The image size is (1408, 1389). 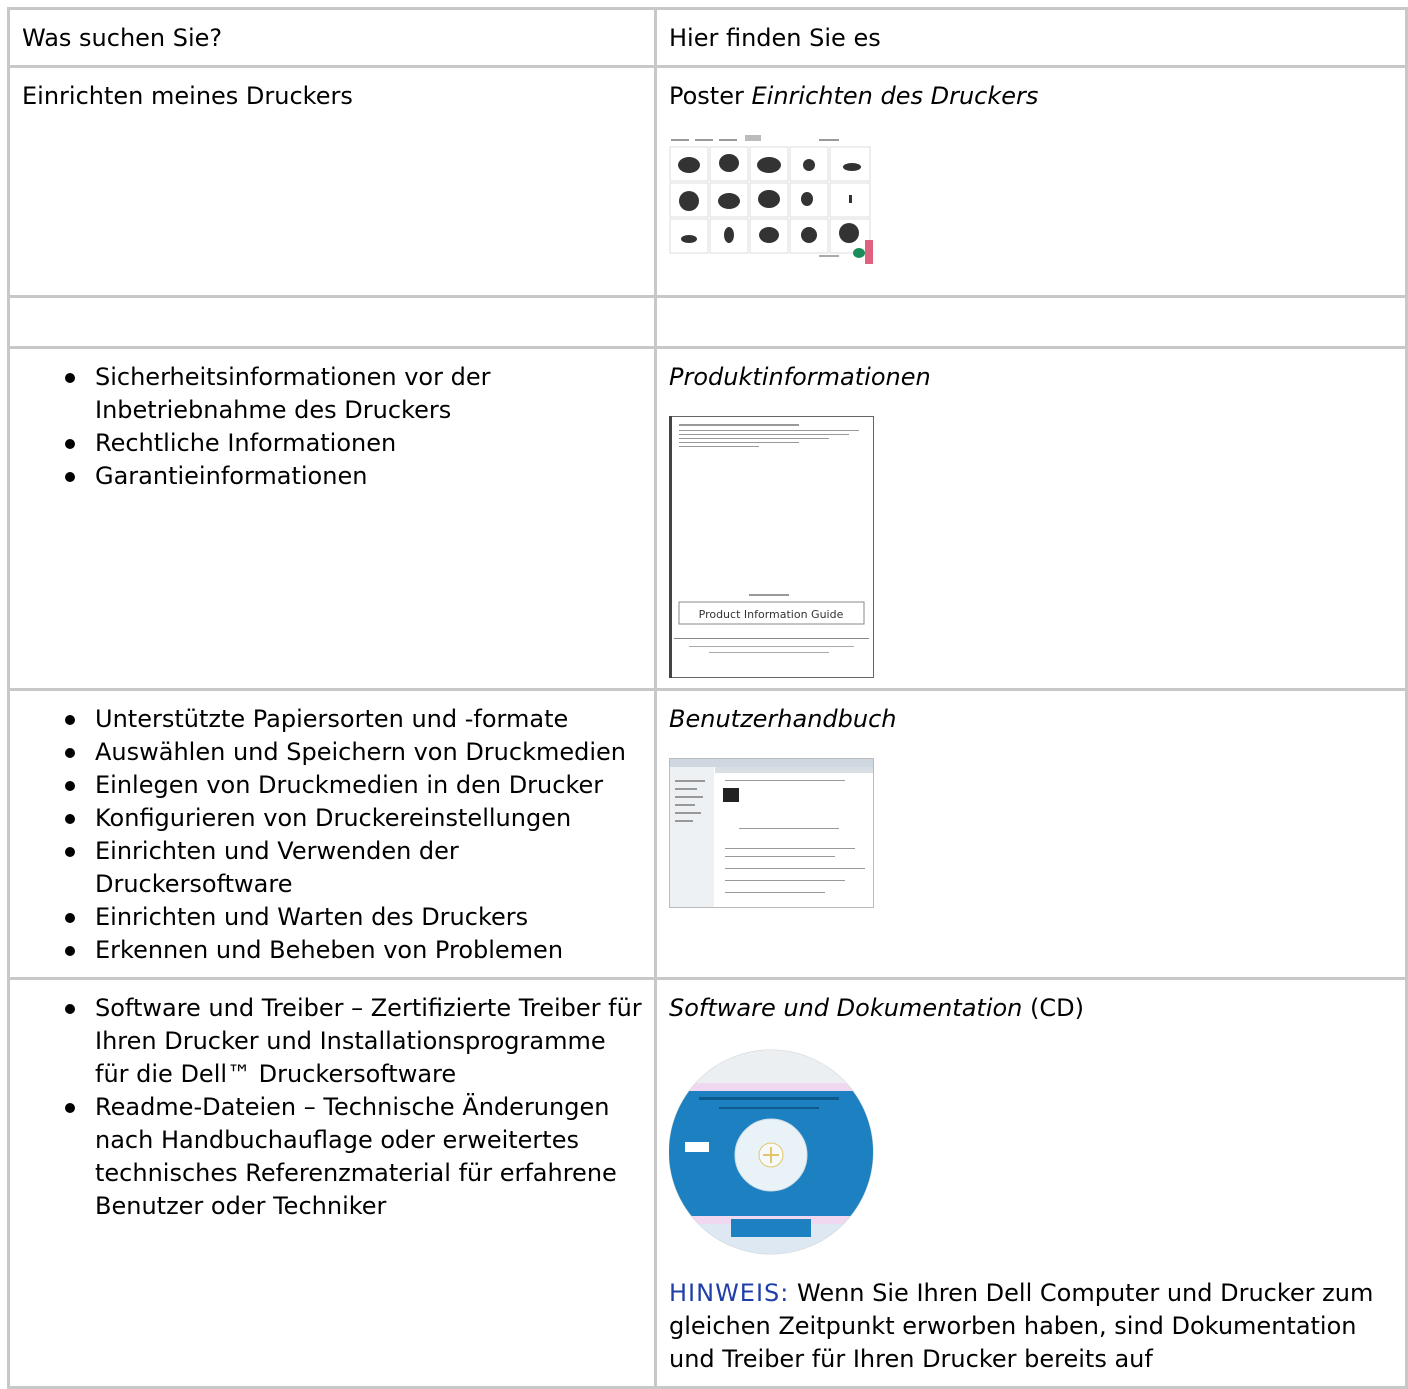 I want to click on list-item: Unterstützte Papiersorten und -formate, so click(x=353, y=719).